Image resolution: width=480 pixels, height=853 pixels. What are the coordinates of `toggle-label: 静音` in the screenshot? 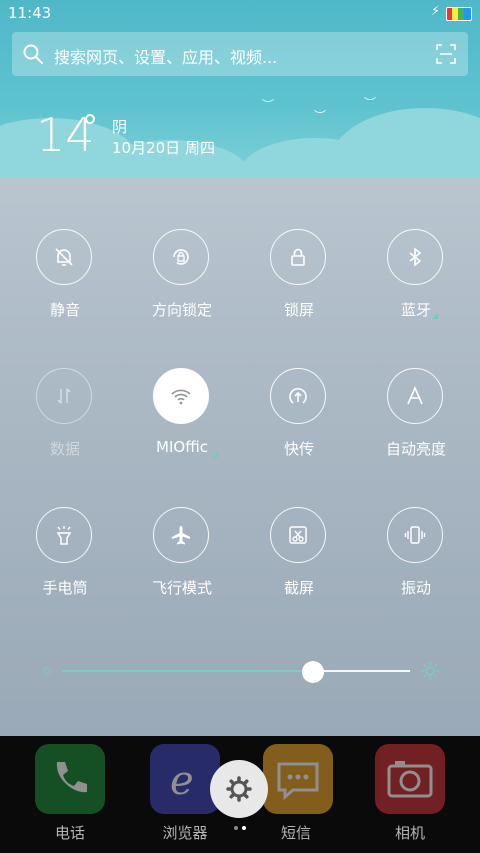 It's located at (64, 310).